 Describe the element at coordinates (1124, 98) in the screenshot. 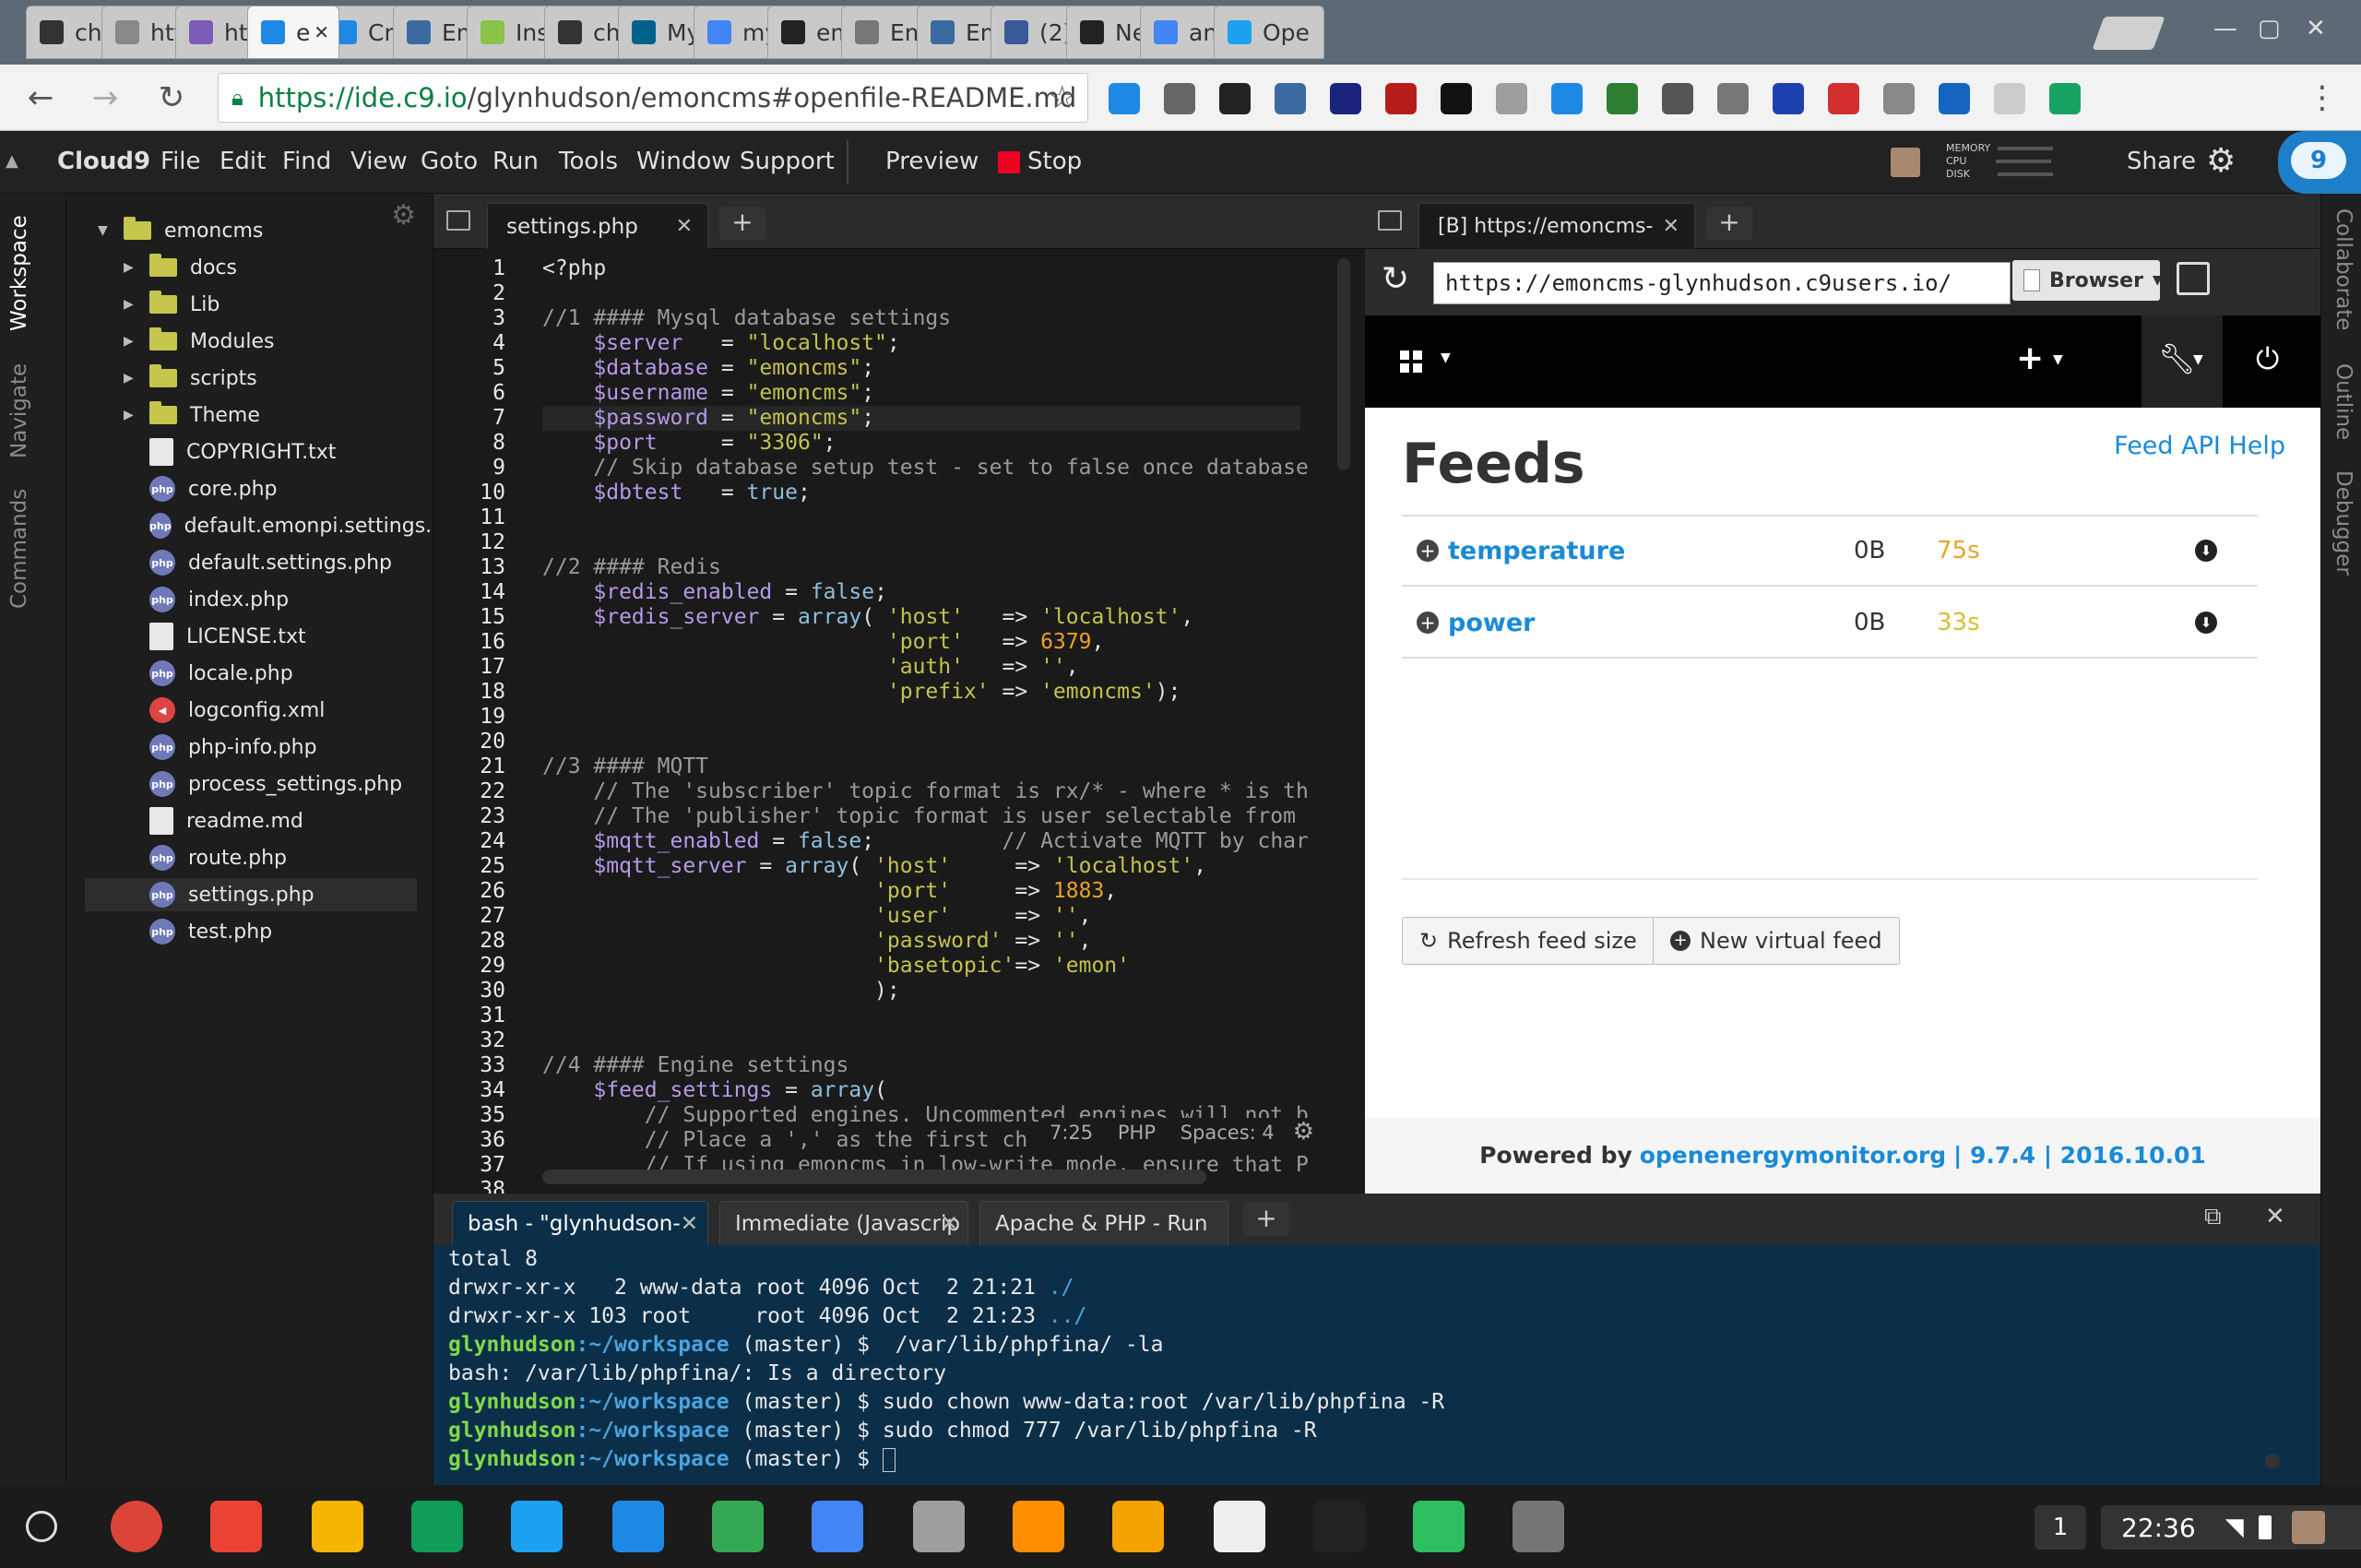

I see `cast-icon` at that location.